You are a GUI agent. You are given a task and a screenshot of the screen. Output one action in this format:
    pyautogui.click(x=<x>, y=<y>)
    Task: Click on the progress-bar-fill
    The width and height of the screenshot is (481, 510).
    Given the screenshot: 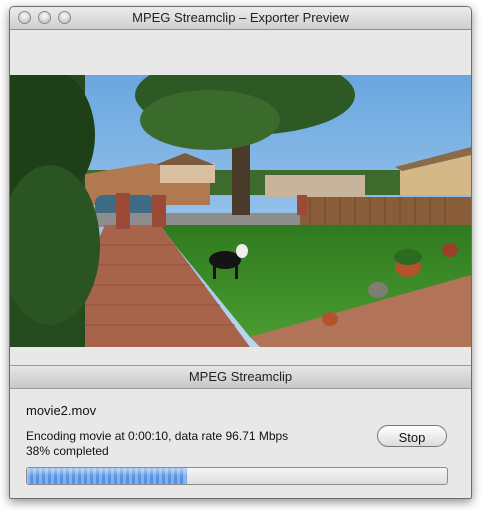 What is the action you would take?
    pyautogui.click(x=107, y=476)
    